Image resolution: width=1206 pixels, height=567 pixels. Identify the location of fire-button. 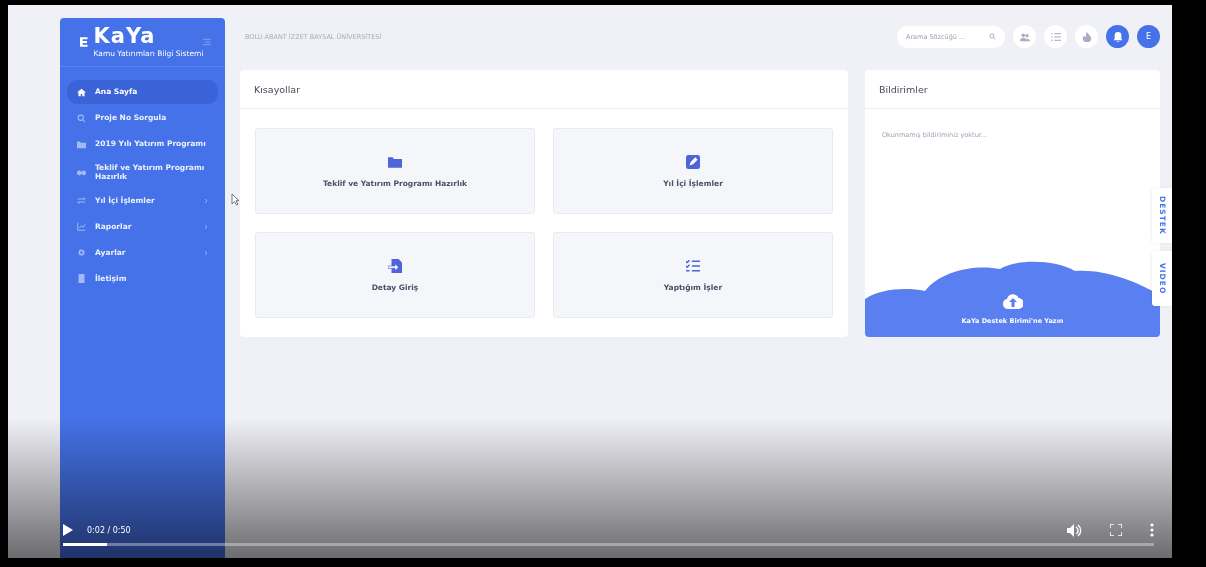
(1086, 36).